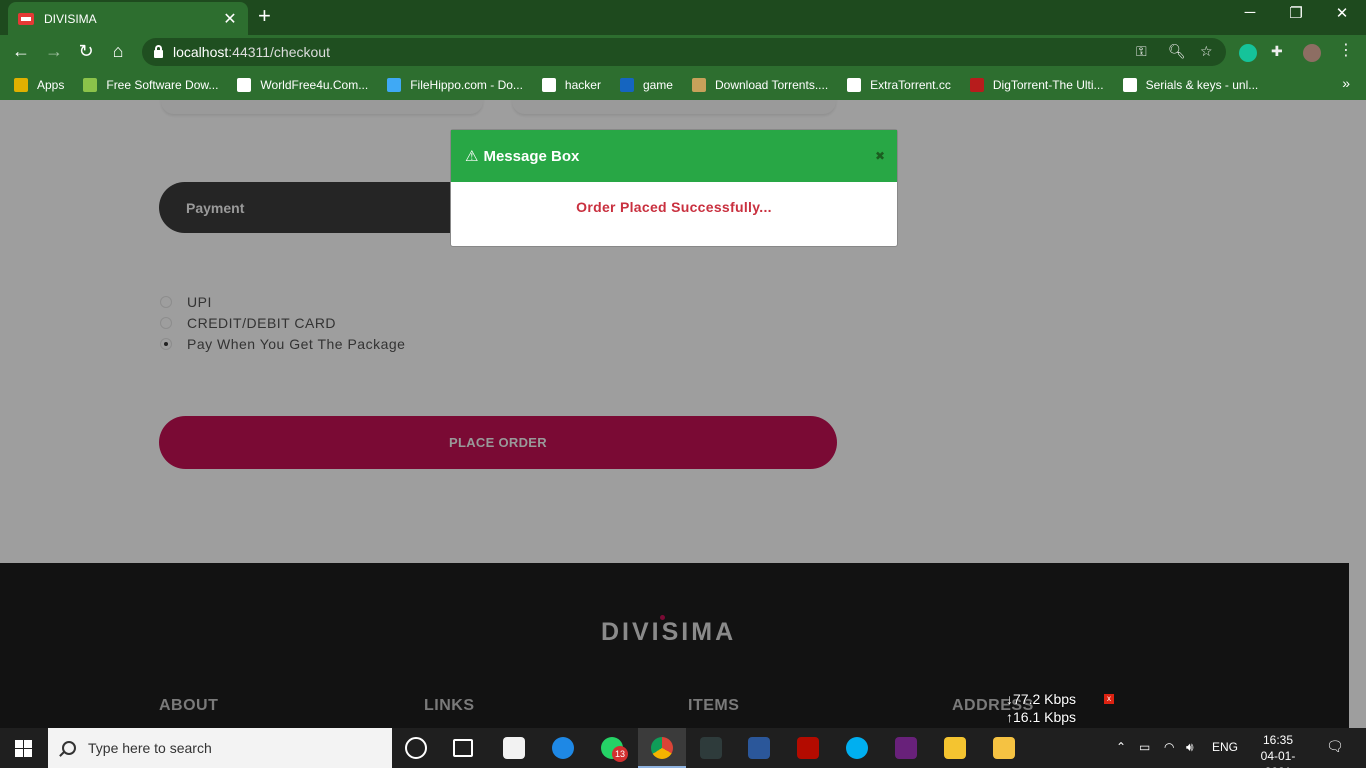  I want to click on filehippo-icon, so click(394, 84).